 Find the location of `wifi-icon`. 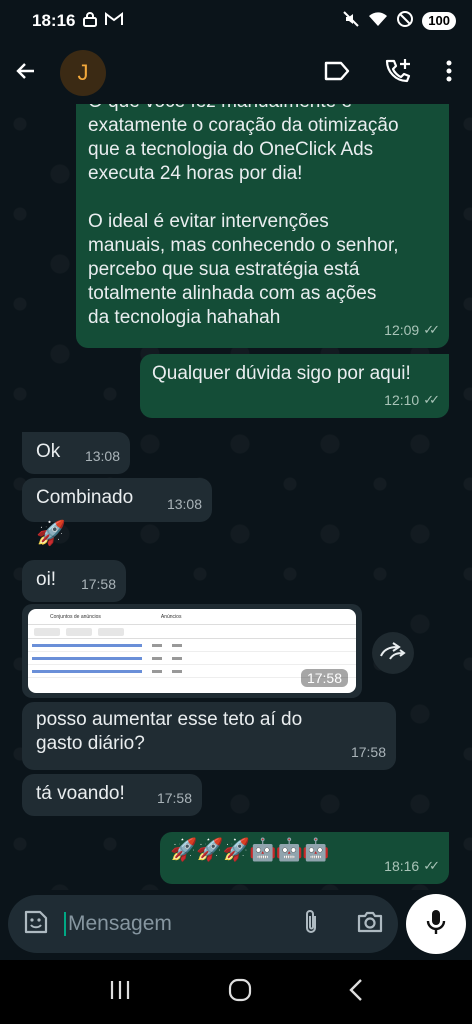

wifi-icon is located at coordinates (378, 21).